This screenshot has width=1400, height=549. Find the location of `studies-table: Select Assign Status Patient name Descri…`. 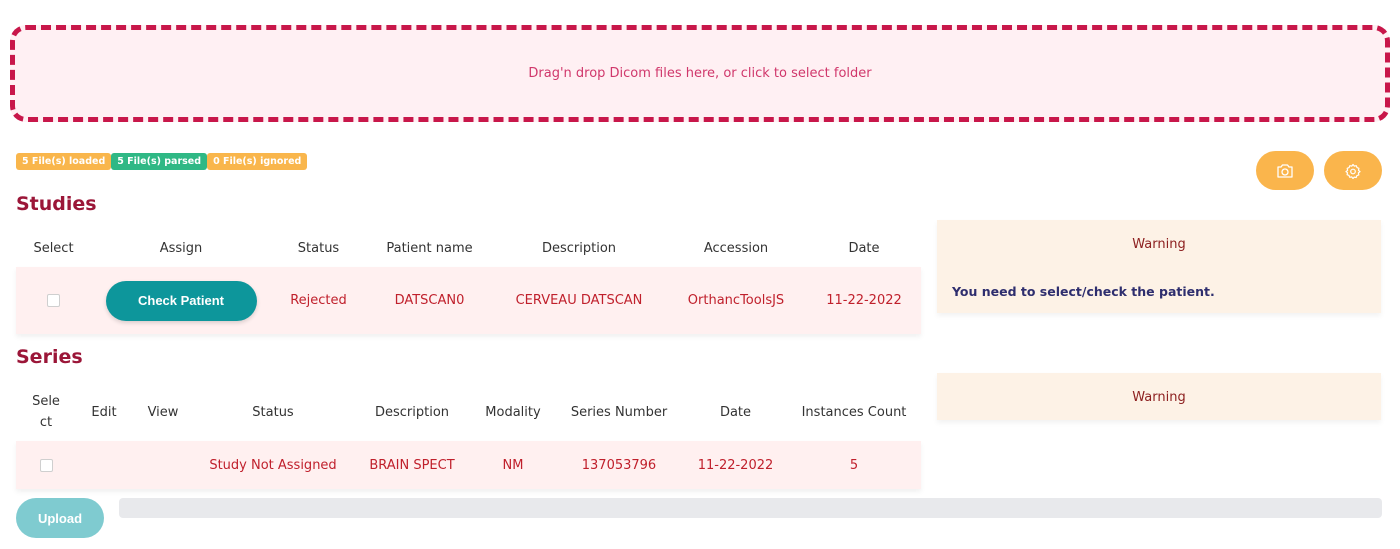

studies-table: Select Assign Status Patient name Descri… is located at coordinates (468, 281).